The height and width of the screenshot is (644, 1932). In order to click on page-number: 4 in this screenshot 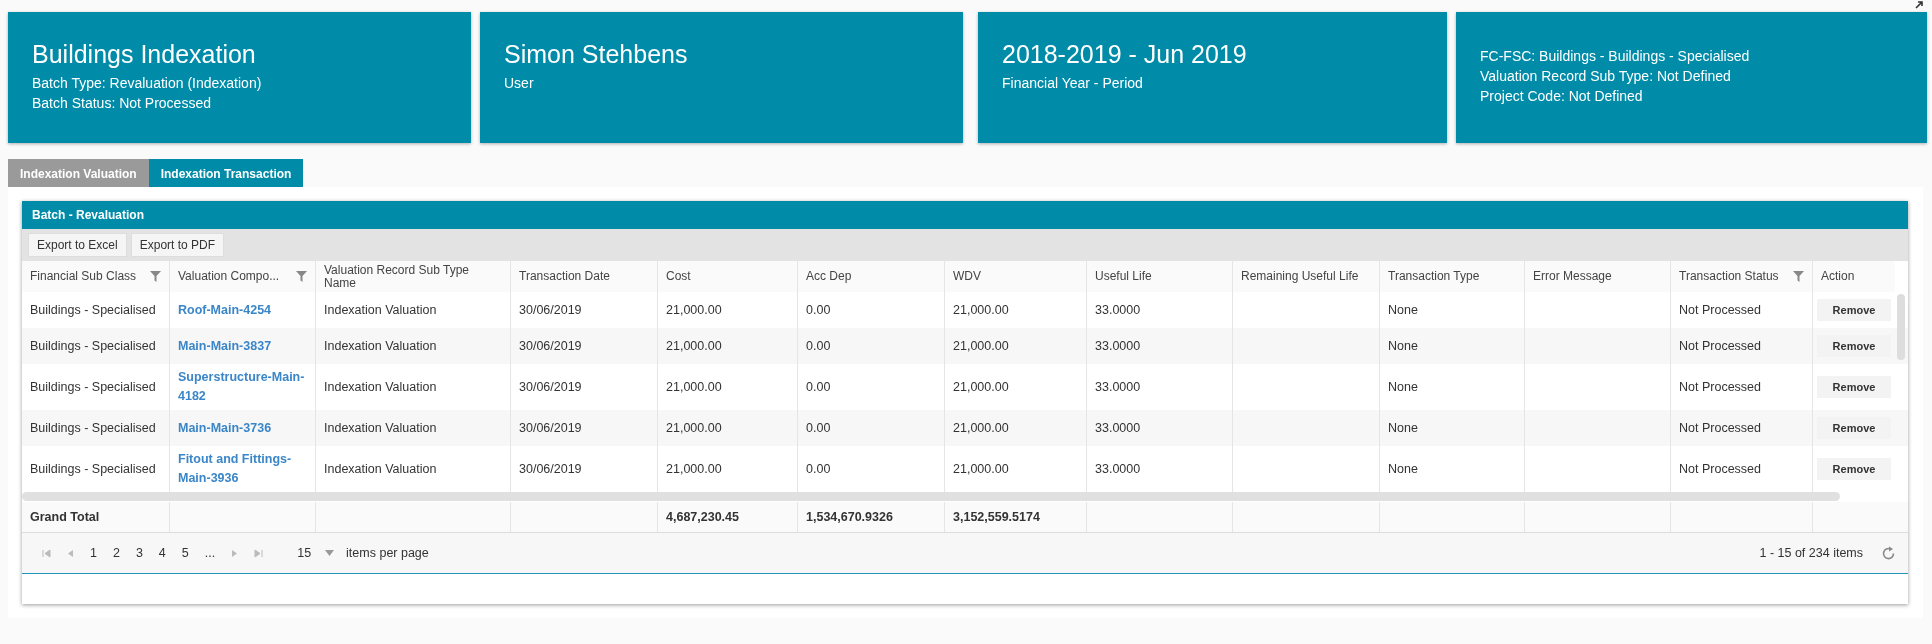, I will do `click(162, 553)`.